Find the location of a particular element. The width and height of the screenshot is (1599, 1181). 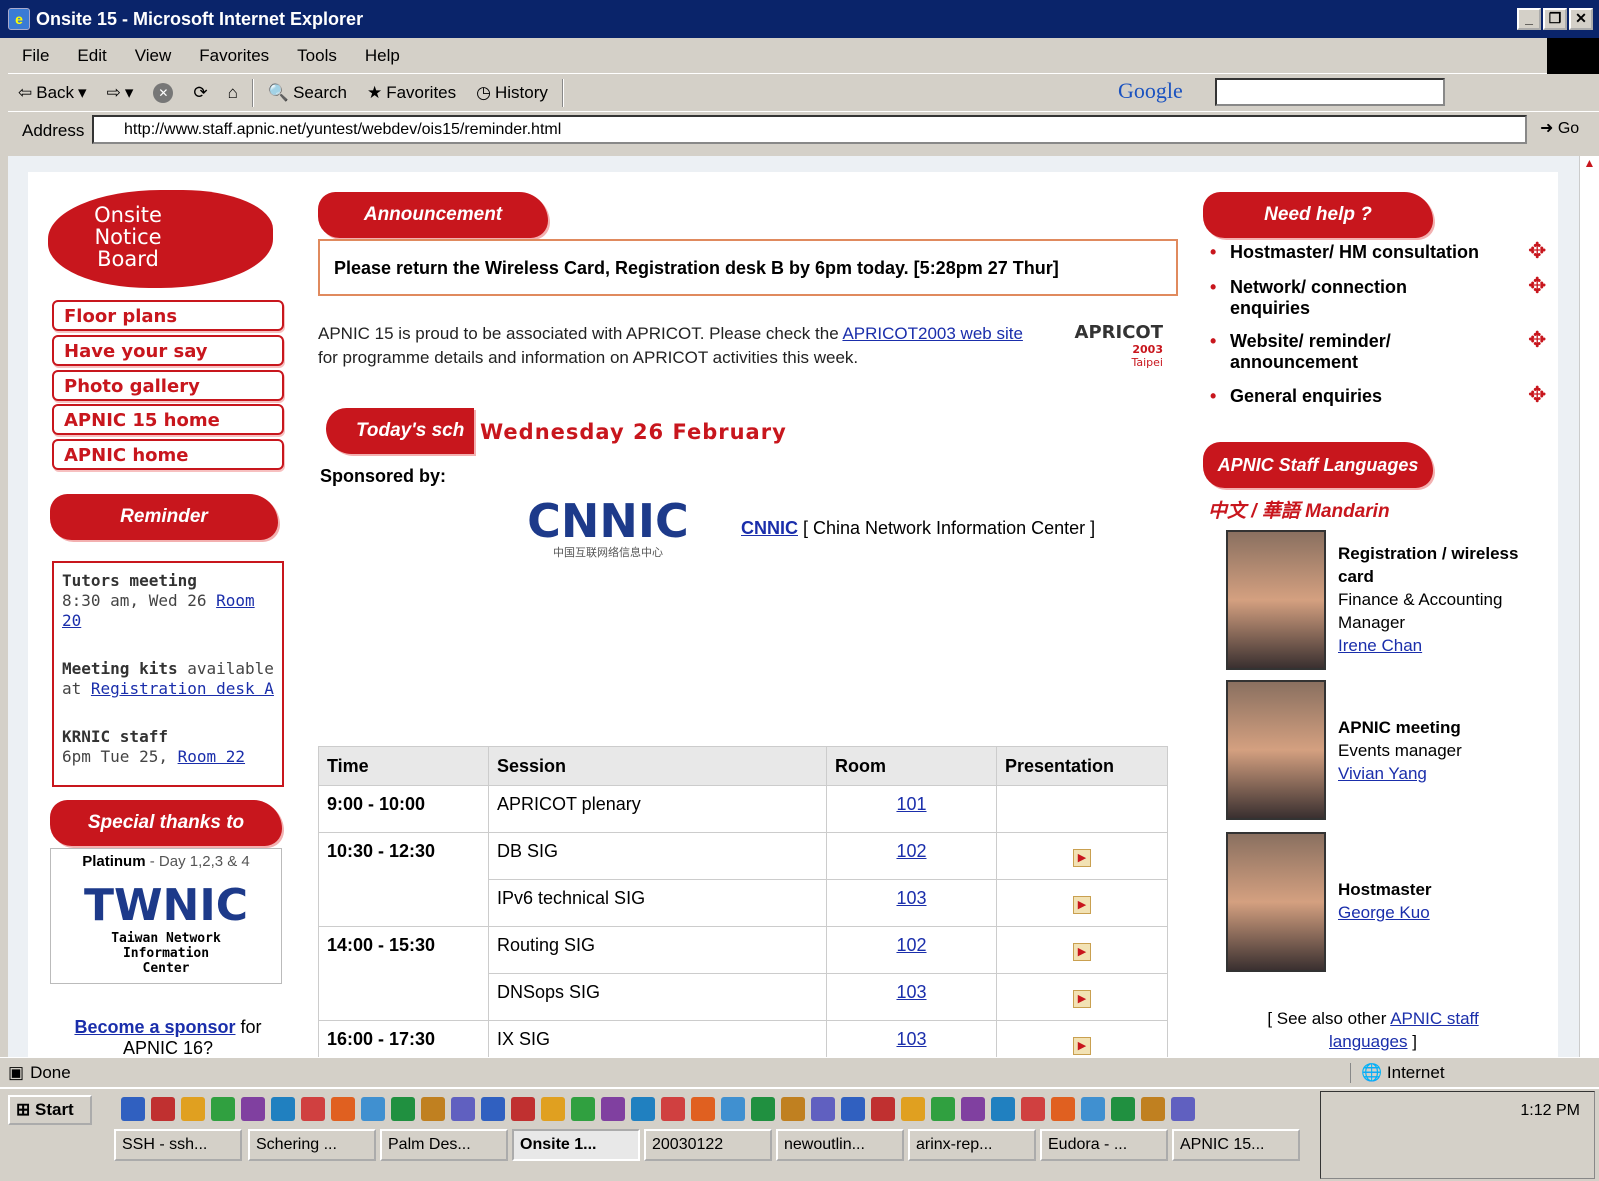

apricot-logo: APRICOT 2003 Taipei is located at coordinates (1105, 353).